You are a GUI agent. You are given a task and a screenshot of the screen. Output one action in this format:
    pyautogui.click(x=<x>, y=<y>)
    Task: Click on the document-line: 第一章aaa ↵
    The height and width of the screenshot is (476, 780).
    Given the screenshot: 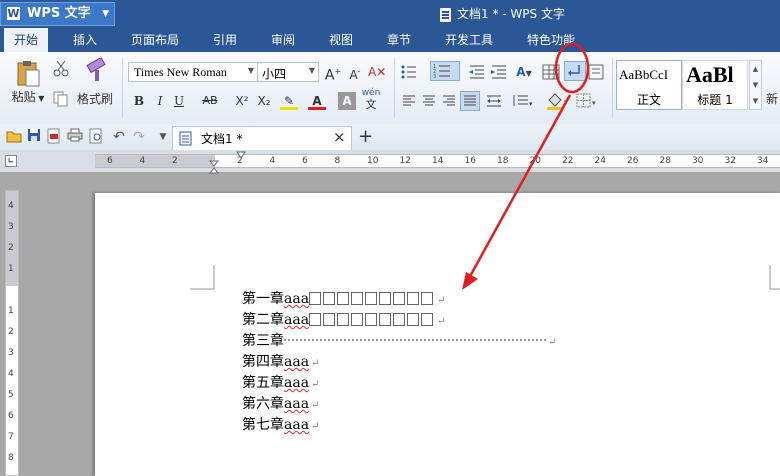 What is the action you would take?
    pyautogui.click(x=343, y=300)
    